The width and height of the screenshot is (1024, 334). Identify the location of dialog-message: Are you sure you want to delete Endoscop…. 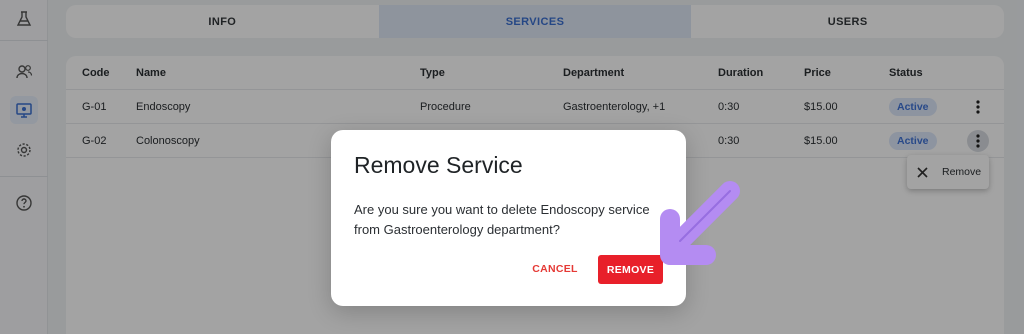
(502, 219).